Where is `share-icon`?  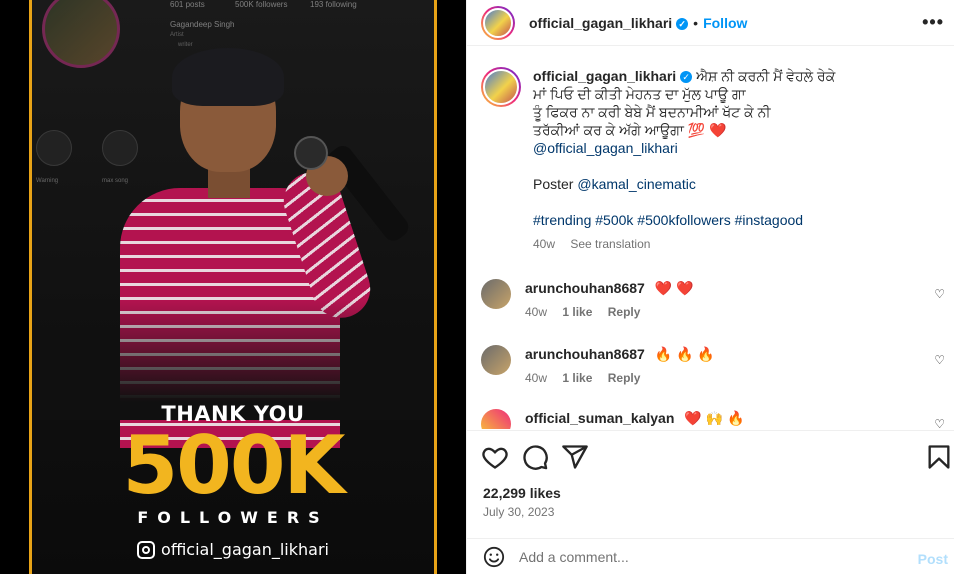
share-icon is located at coordinates (575, 457).